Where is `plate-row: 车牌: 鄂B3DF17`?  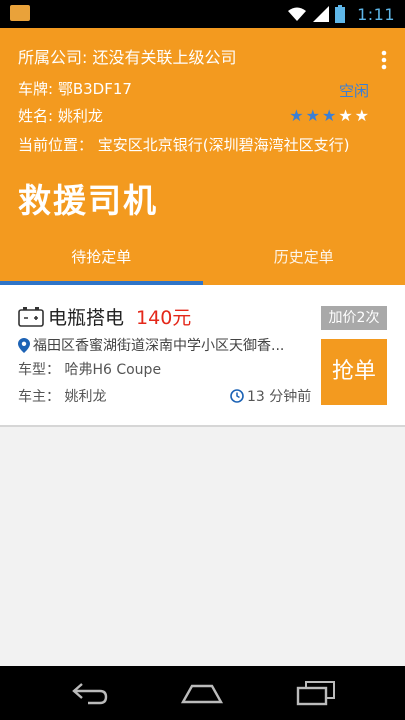 plate-row: 车牌: 鄂B3DF17 is located at coordinates (75, 89).